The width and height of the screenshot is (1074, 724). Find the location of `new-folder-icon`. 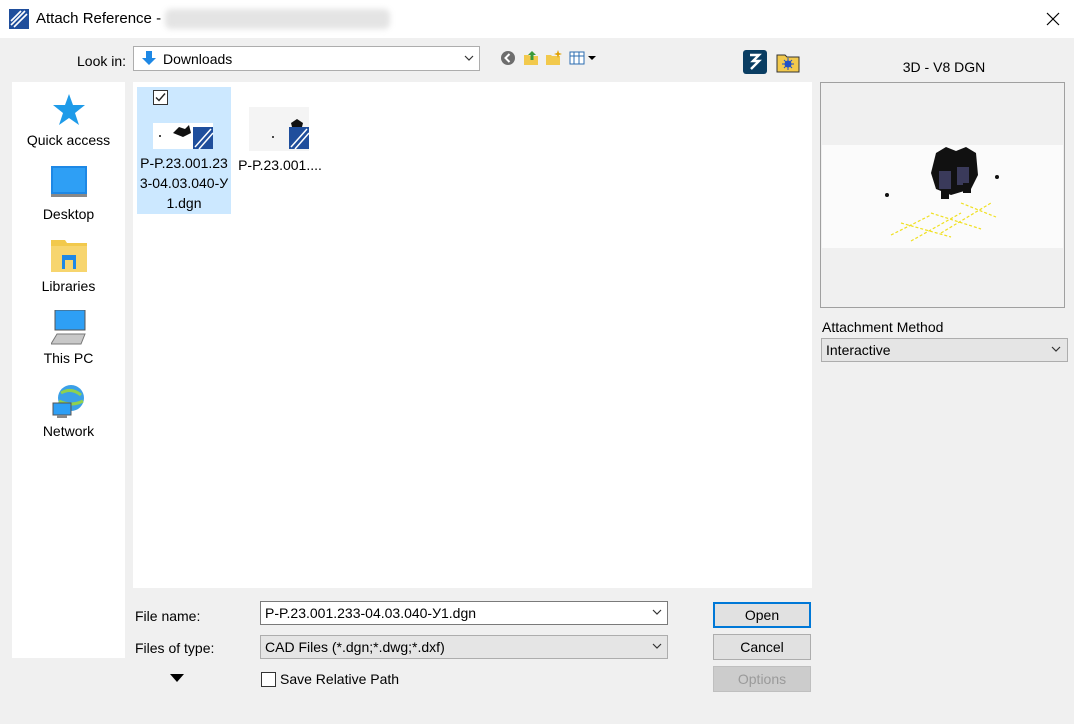

new-folder-icon is located at coordinates (554, 58).